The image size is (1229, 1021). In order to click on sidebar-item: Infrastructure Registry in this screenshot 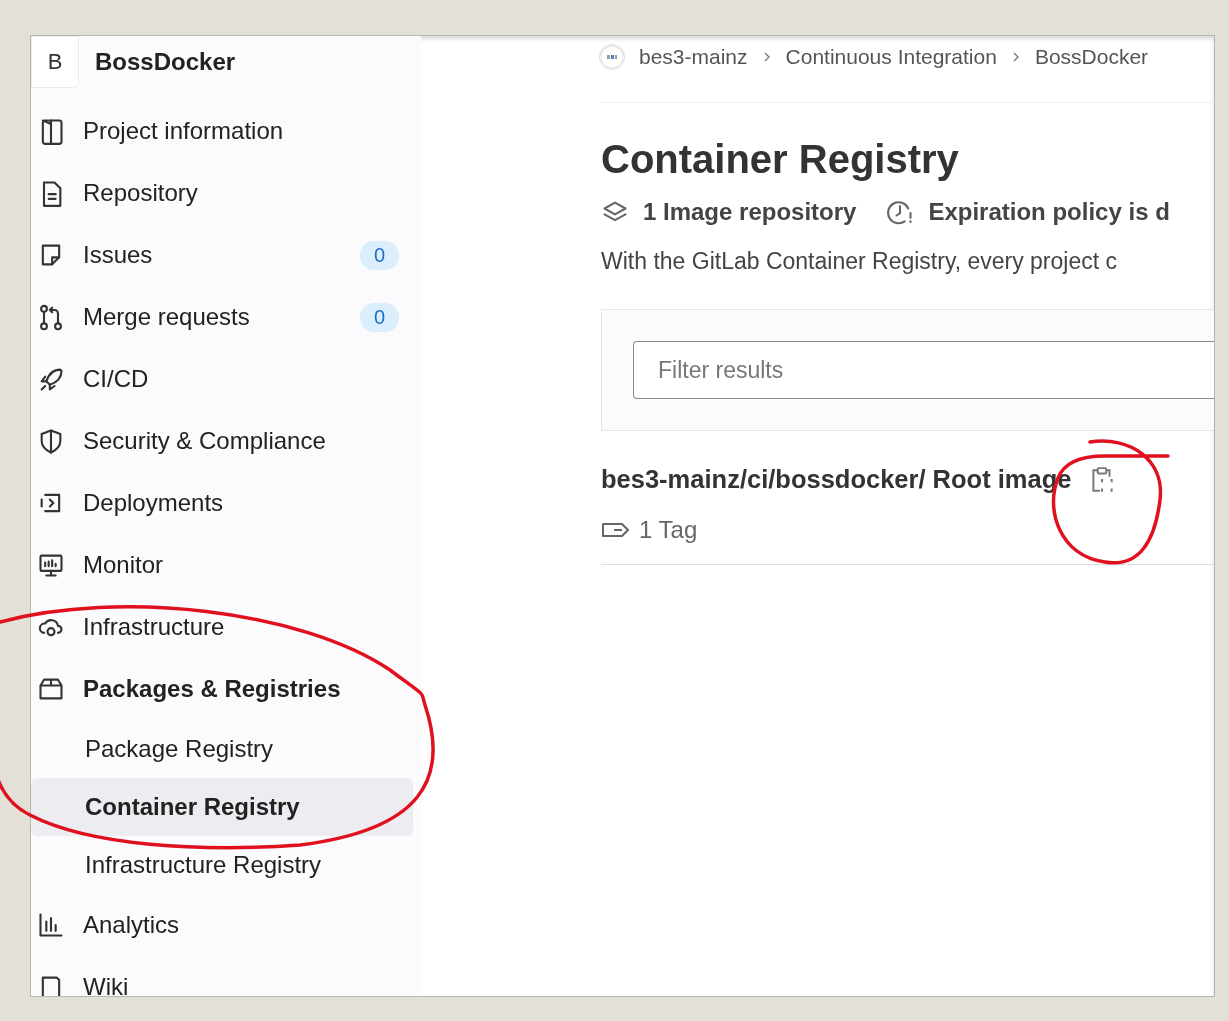, I will do `click(222, 865)`.